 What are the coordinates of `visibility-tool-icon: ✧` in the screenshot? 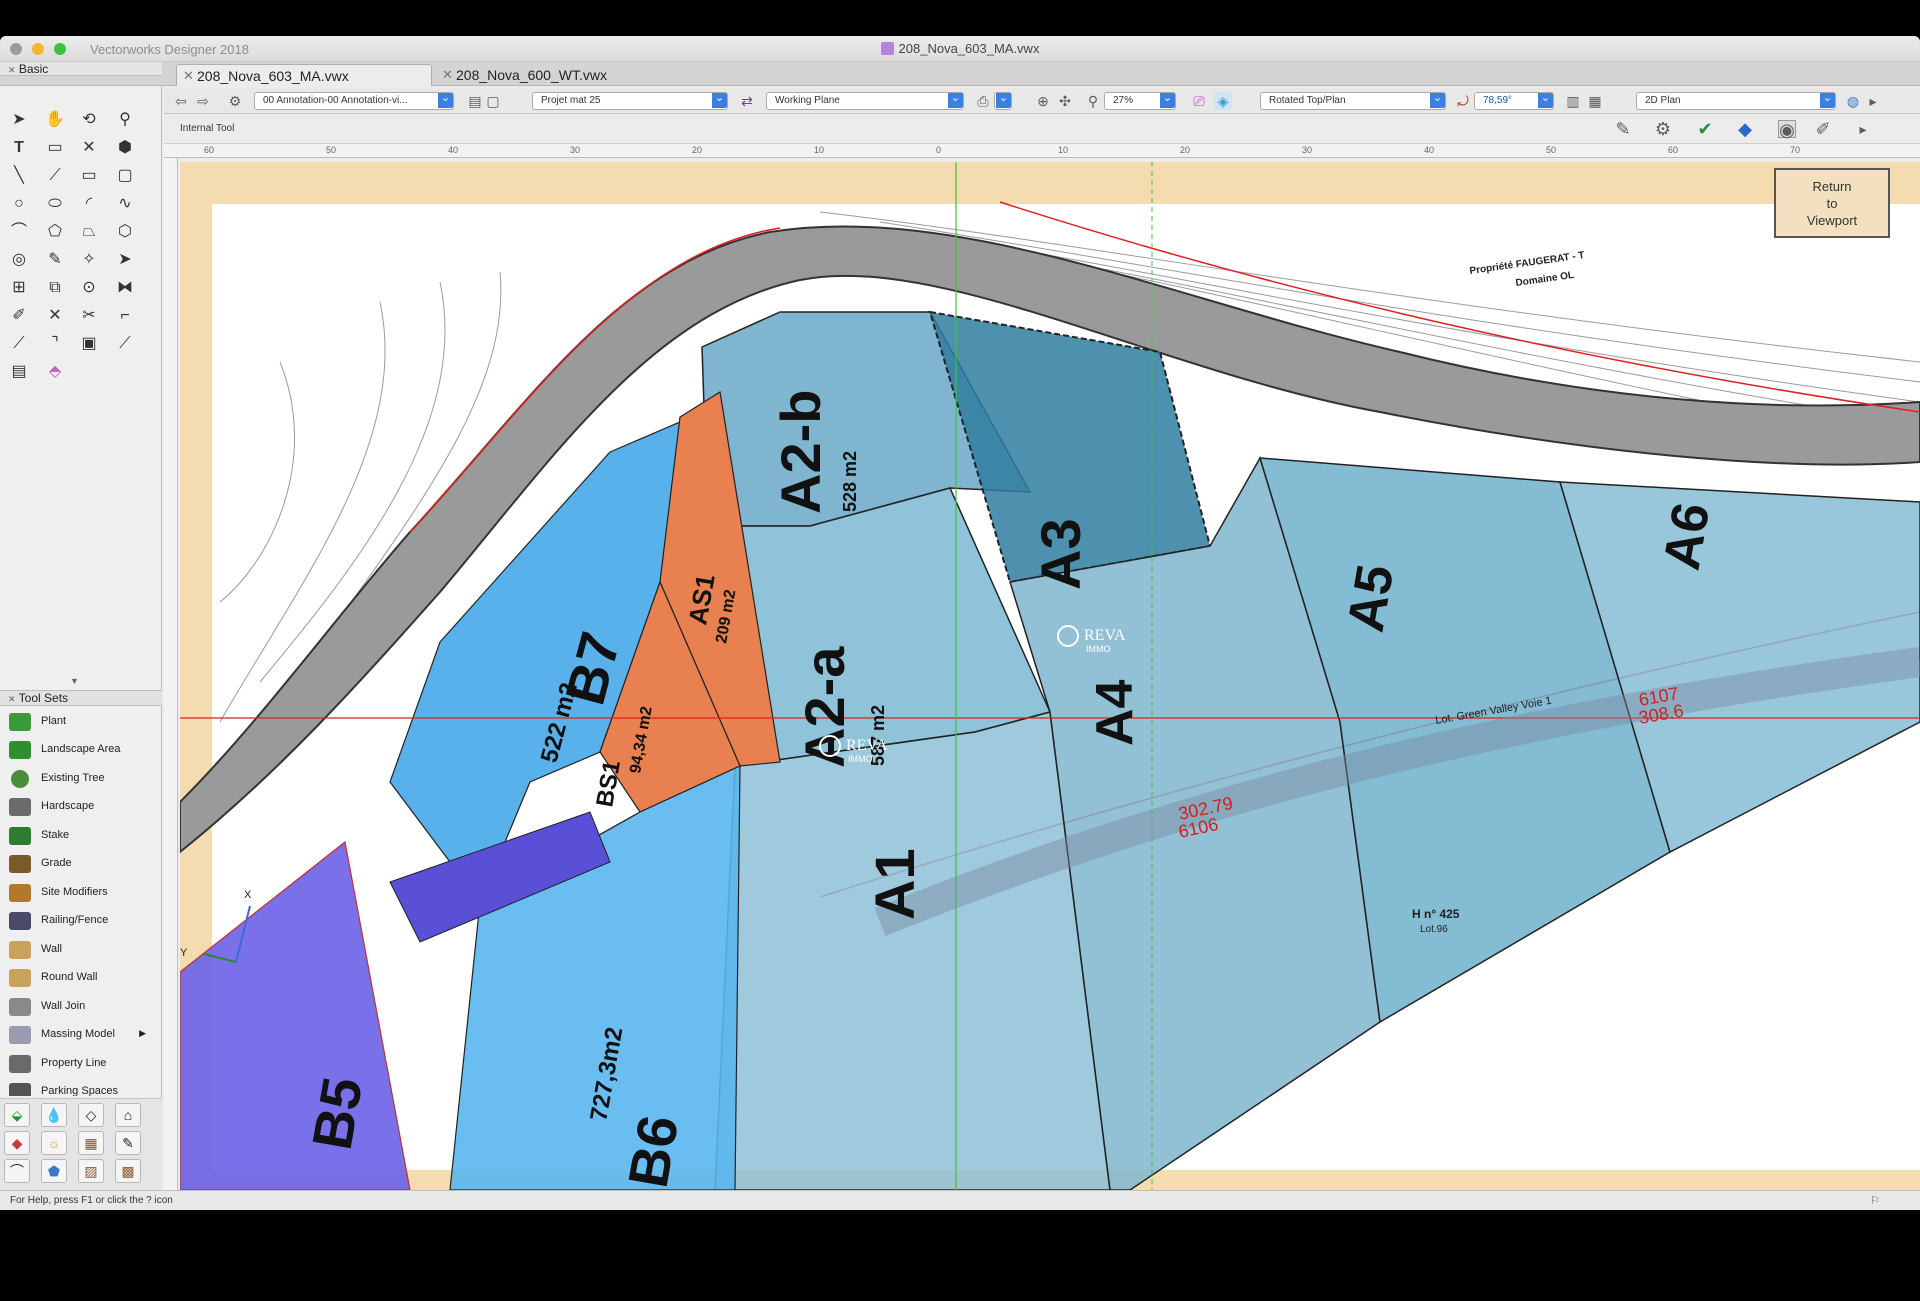 It's located at (89, 260).